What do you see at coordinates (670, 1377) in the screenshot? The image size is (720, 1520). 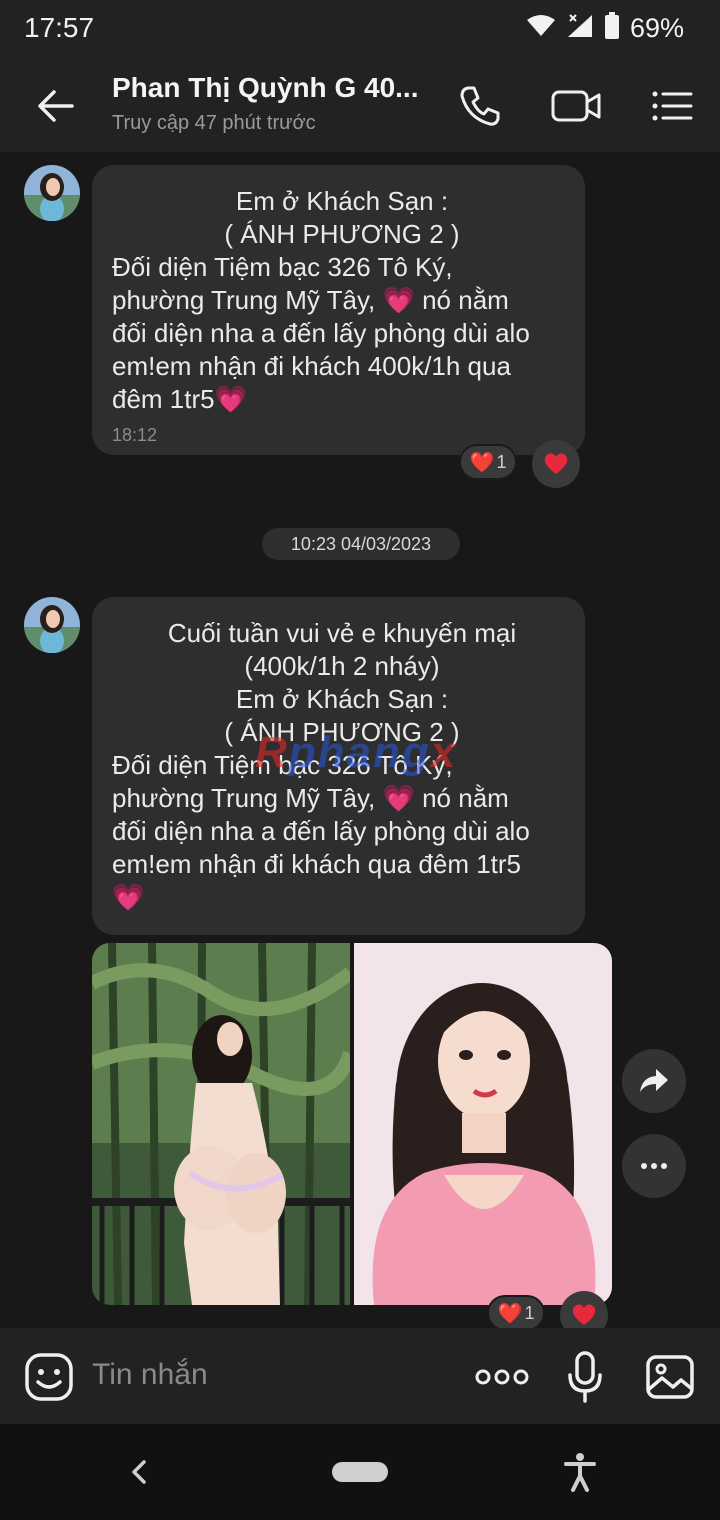 I see `image-gallery-icon` at bounding box center [670, 1377].